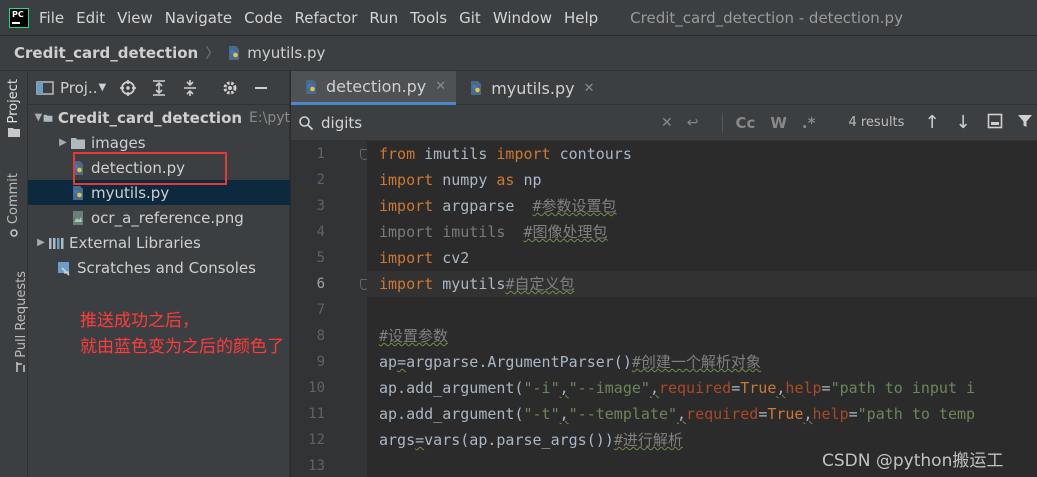 Image resolution: width=1037 pixels, height=477 pixels. What do you see at coordinates (320, 258) in the screenshot?
I see `line-number: 5` at bounding box center [320, 258].